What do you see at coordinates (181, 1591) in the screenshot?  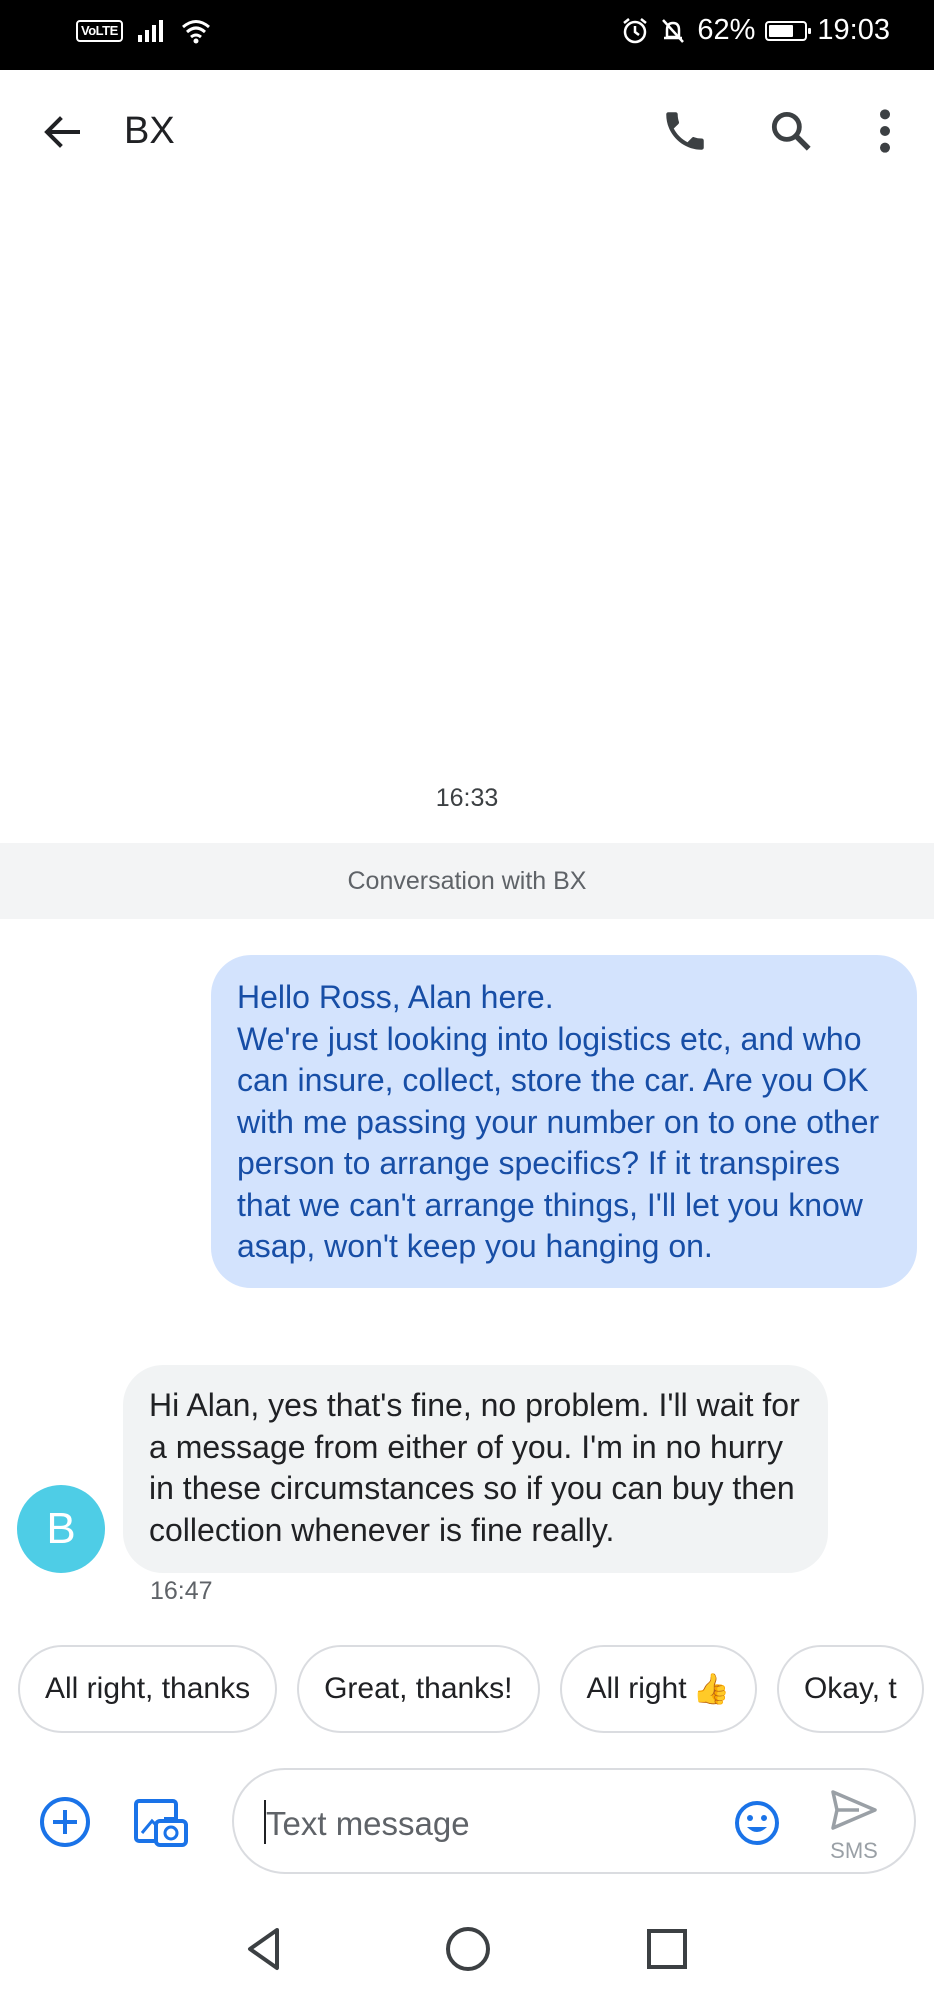 I see `message-timestamp: 16:47` at bounding box center [181, 1591].